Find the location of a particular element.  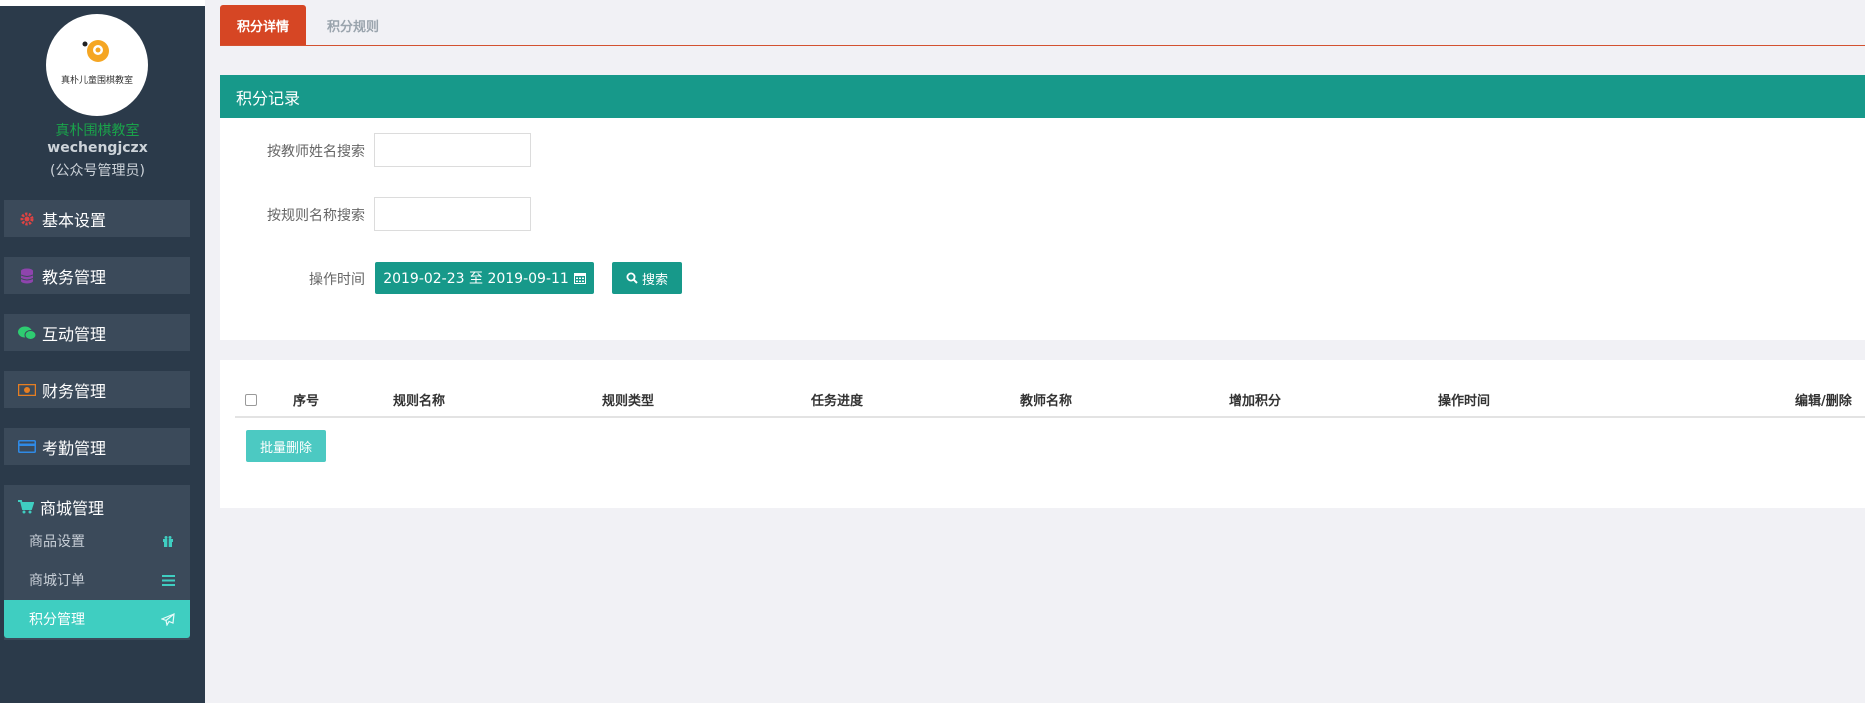

logo-mark-icon is located at coordinates (95, 51).